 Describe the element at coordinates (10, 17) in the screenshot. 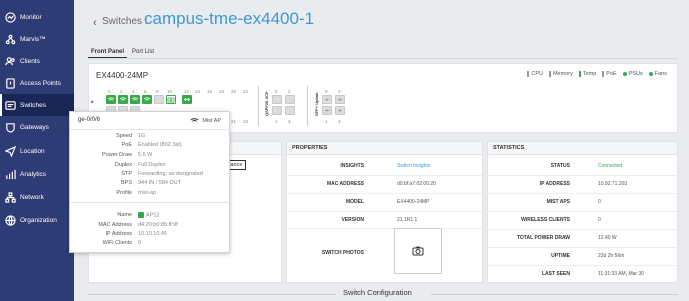

I see `monitor-icon` at that location.